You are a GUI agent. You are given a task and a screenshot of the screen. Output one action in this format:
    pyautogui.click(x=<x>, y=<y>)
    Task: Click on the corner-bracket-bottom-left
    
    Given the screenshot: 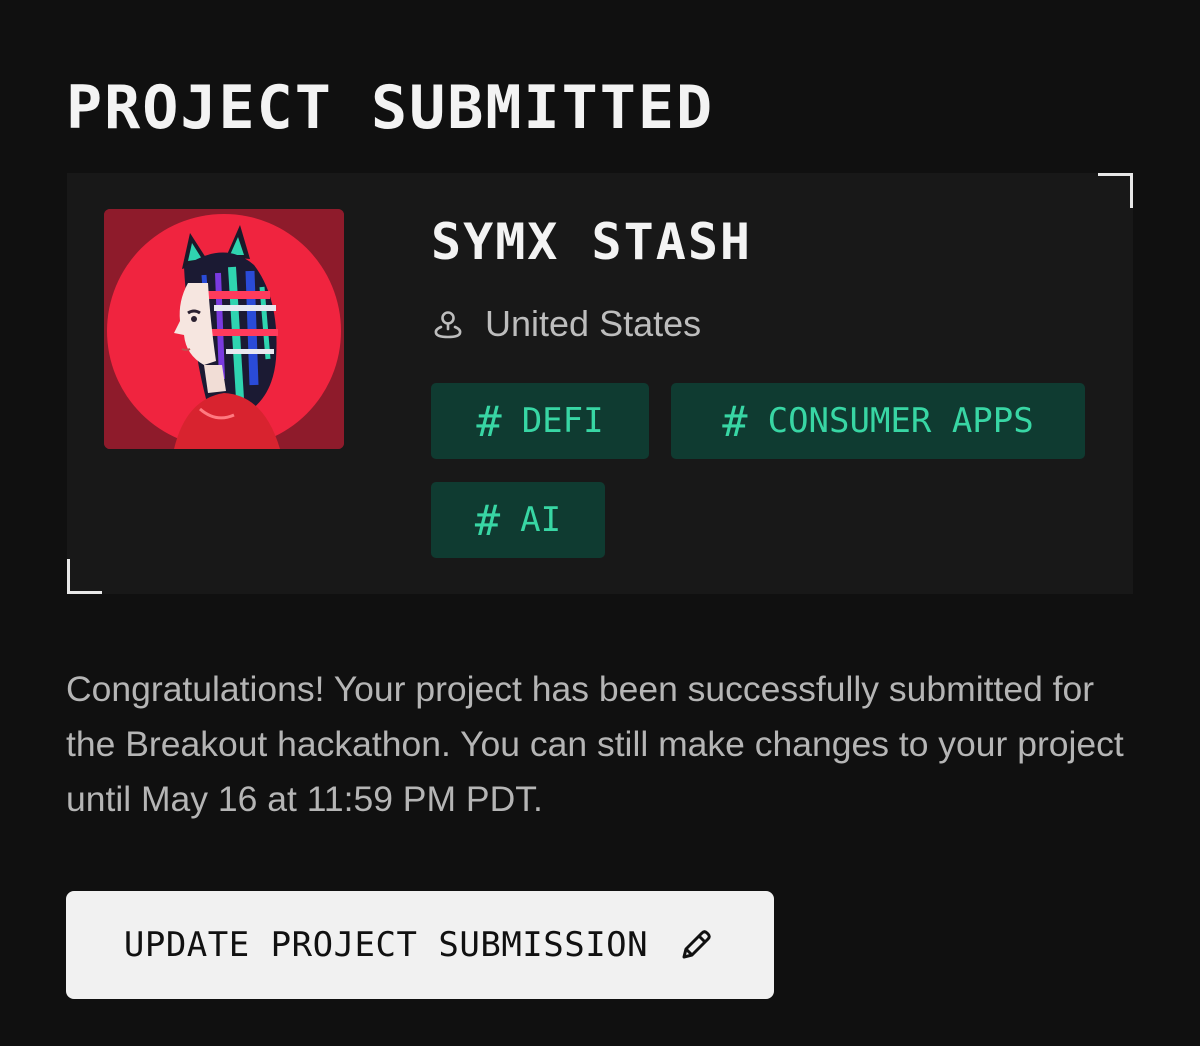 What is the action you would take?
    pyautogui.click(x=84, y=576)
    